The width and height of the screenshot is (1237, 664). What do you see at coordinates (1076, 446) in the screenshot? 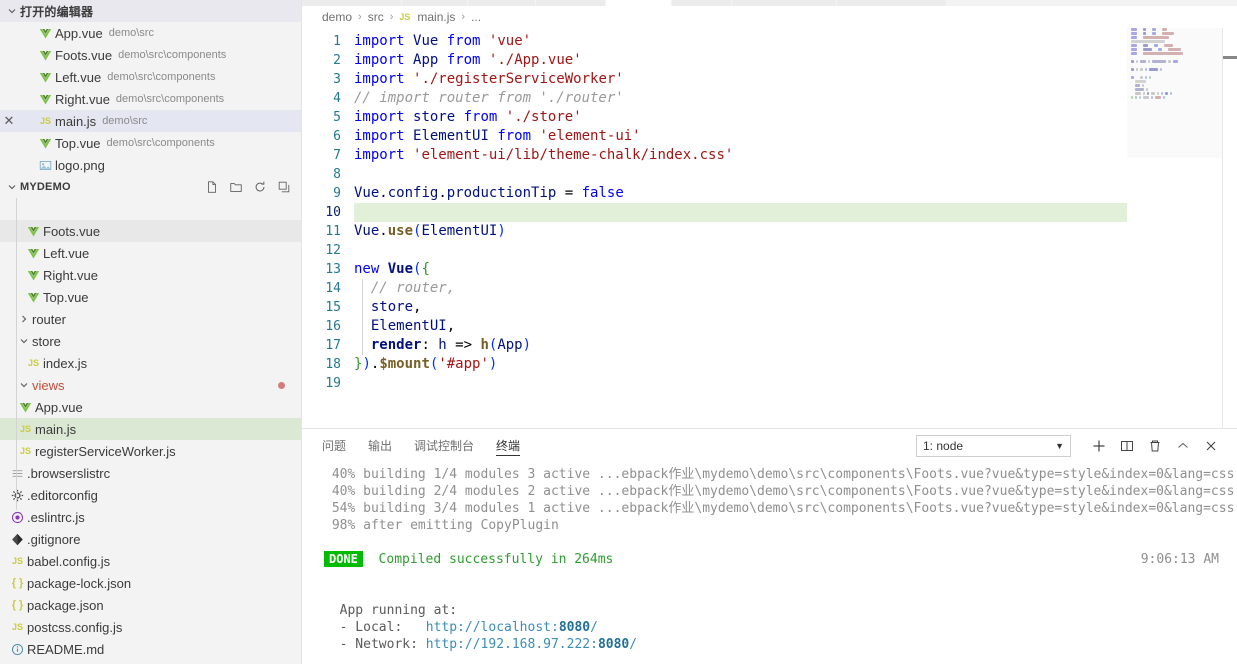
I see `panel-actions: 1: node ▼` at bounding box center [1076, 446].